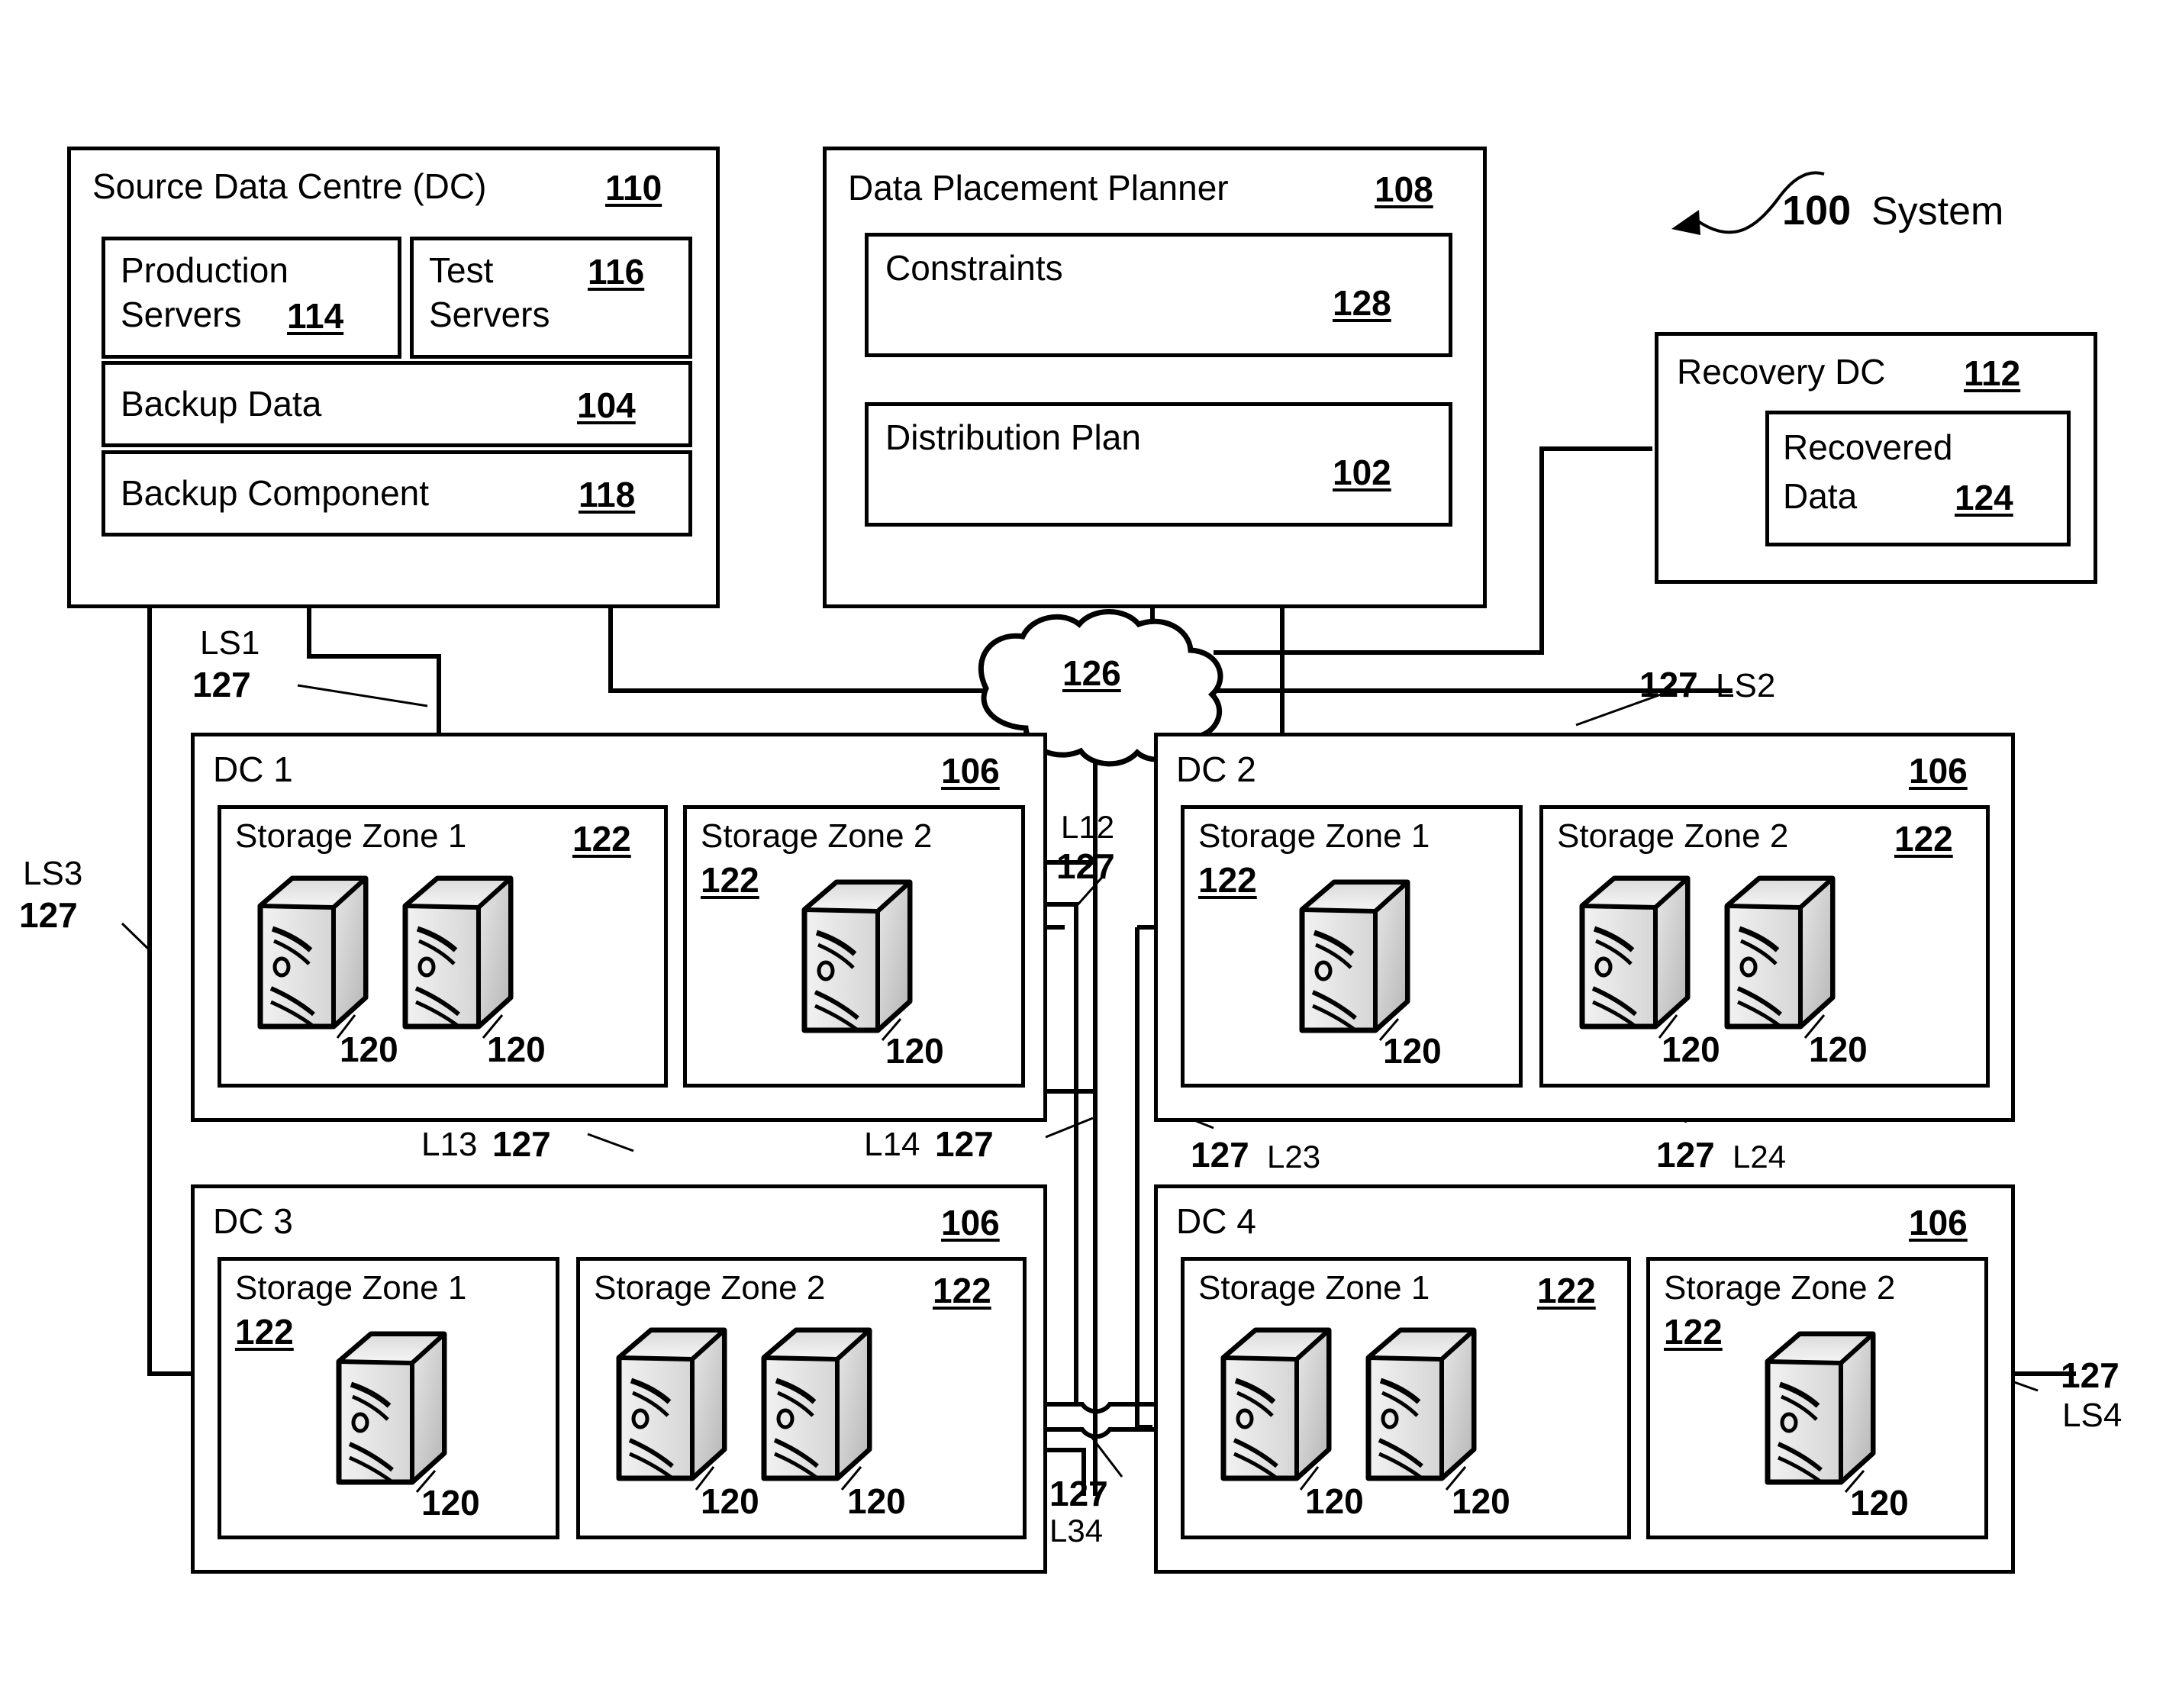 This screenshot has height=1708, width=2179. Describe the element at coordinates (964, 1144) in the screenshot. I see `link-ref-L14: 127` at that location.